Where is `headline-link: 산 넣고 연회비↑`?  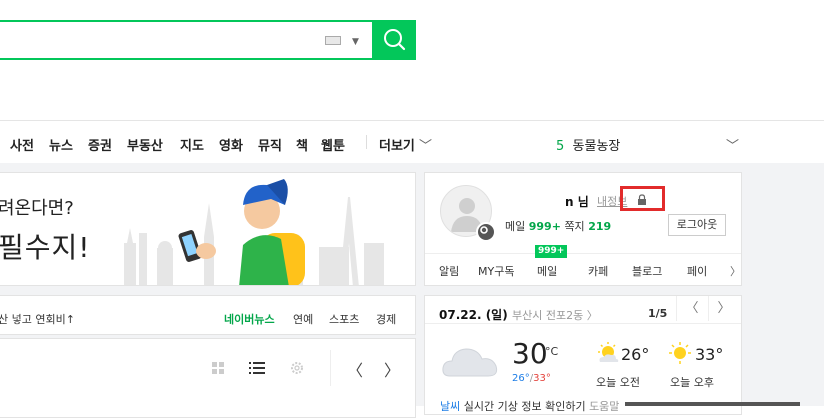 headline-link: 산 넣고 연회비↑ is located at coordinates (37, 319).